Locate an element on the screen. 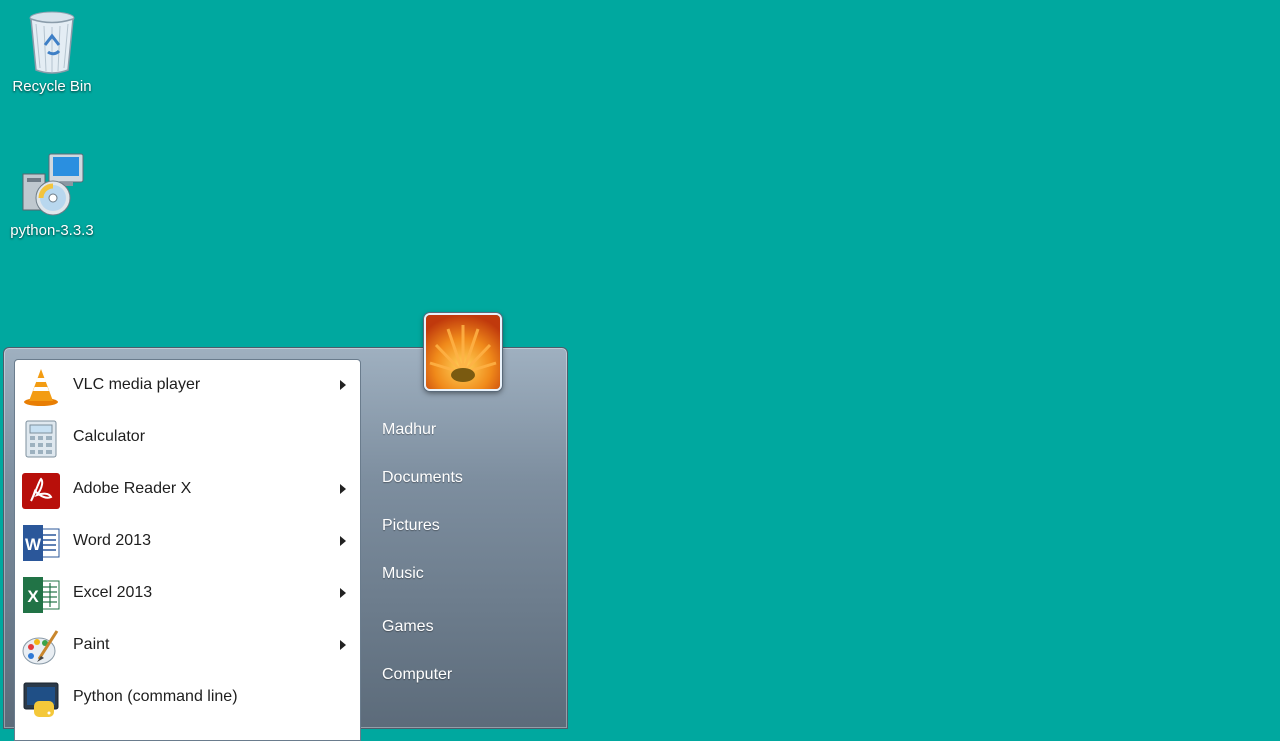 The image size is (1280, 741). desktop-icon-python-installer: python-3.3.3 is located at coordinates (52, 195).